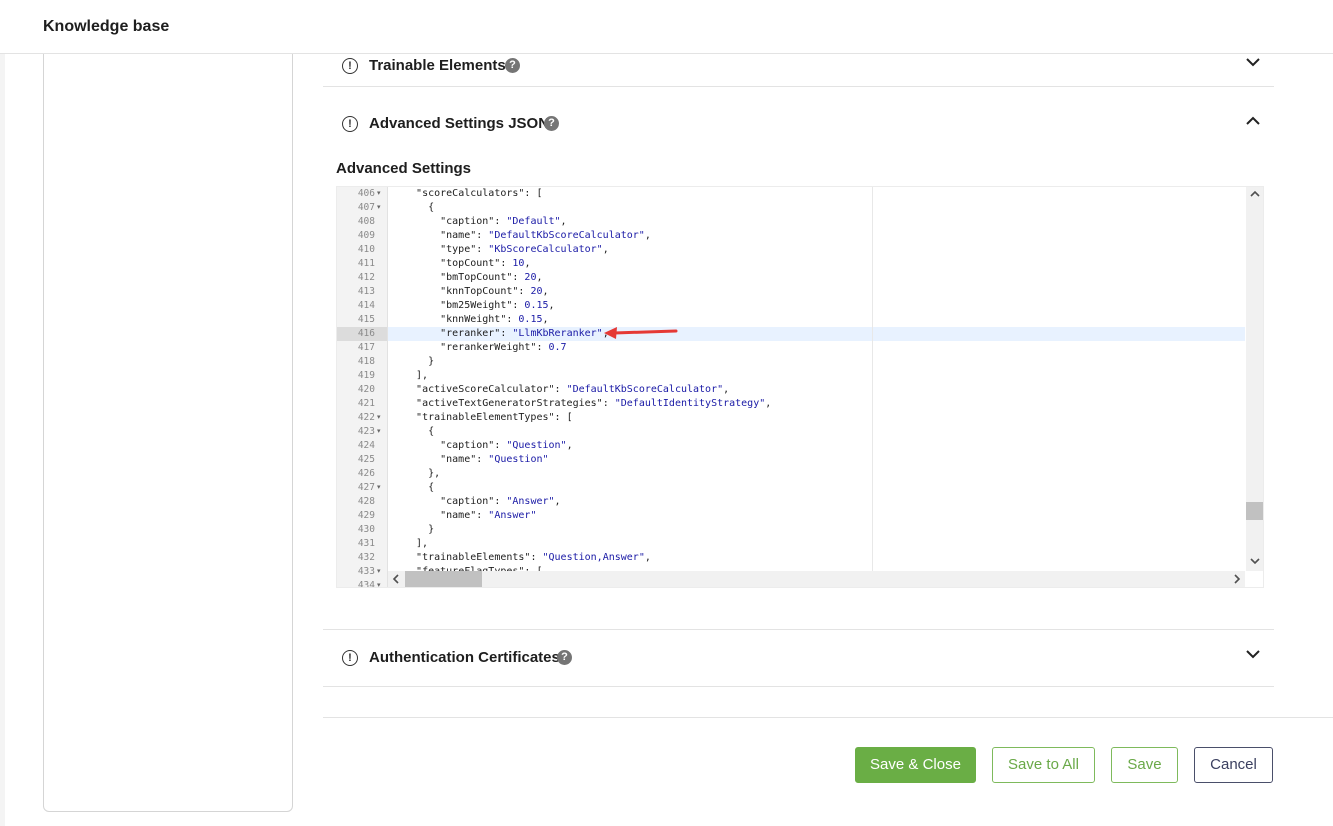  What do you see at coordinates (366, 249) in the screenshot?
I see `line-number: 410` at bounding box center [366, 249].